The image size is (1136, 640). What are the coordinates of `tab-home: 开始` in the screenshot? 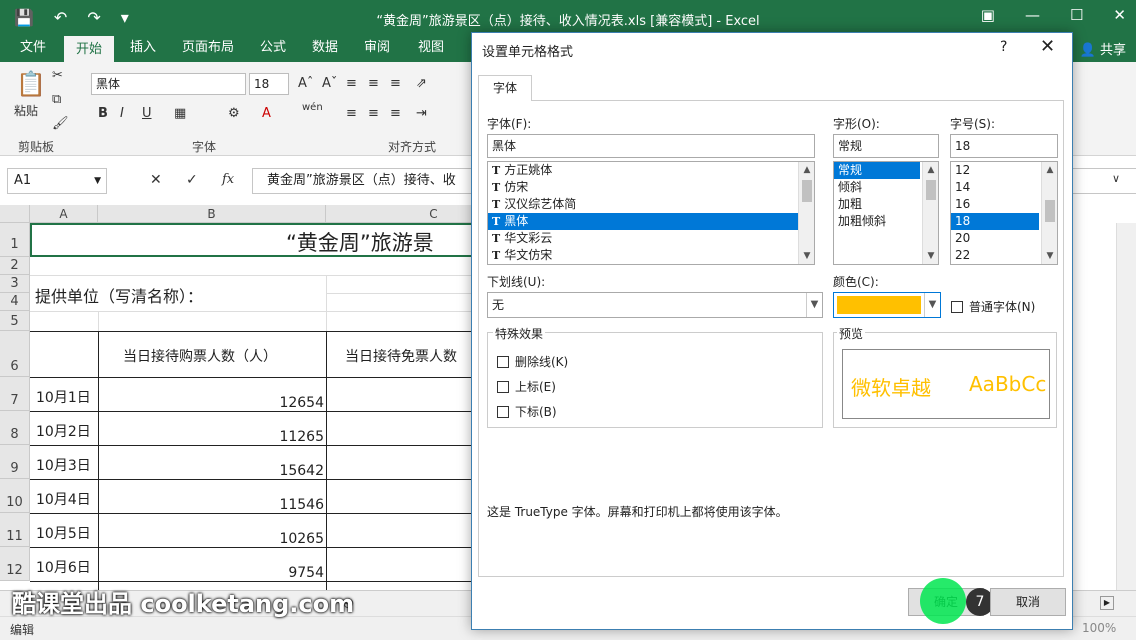 It's located at (89, 49).